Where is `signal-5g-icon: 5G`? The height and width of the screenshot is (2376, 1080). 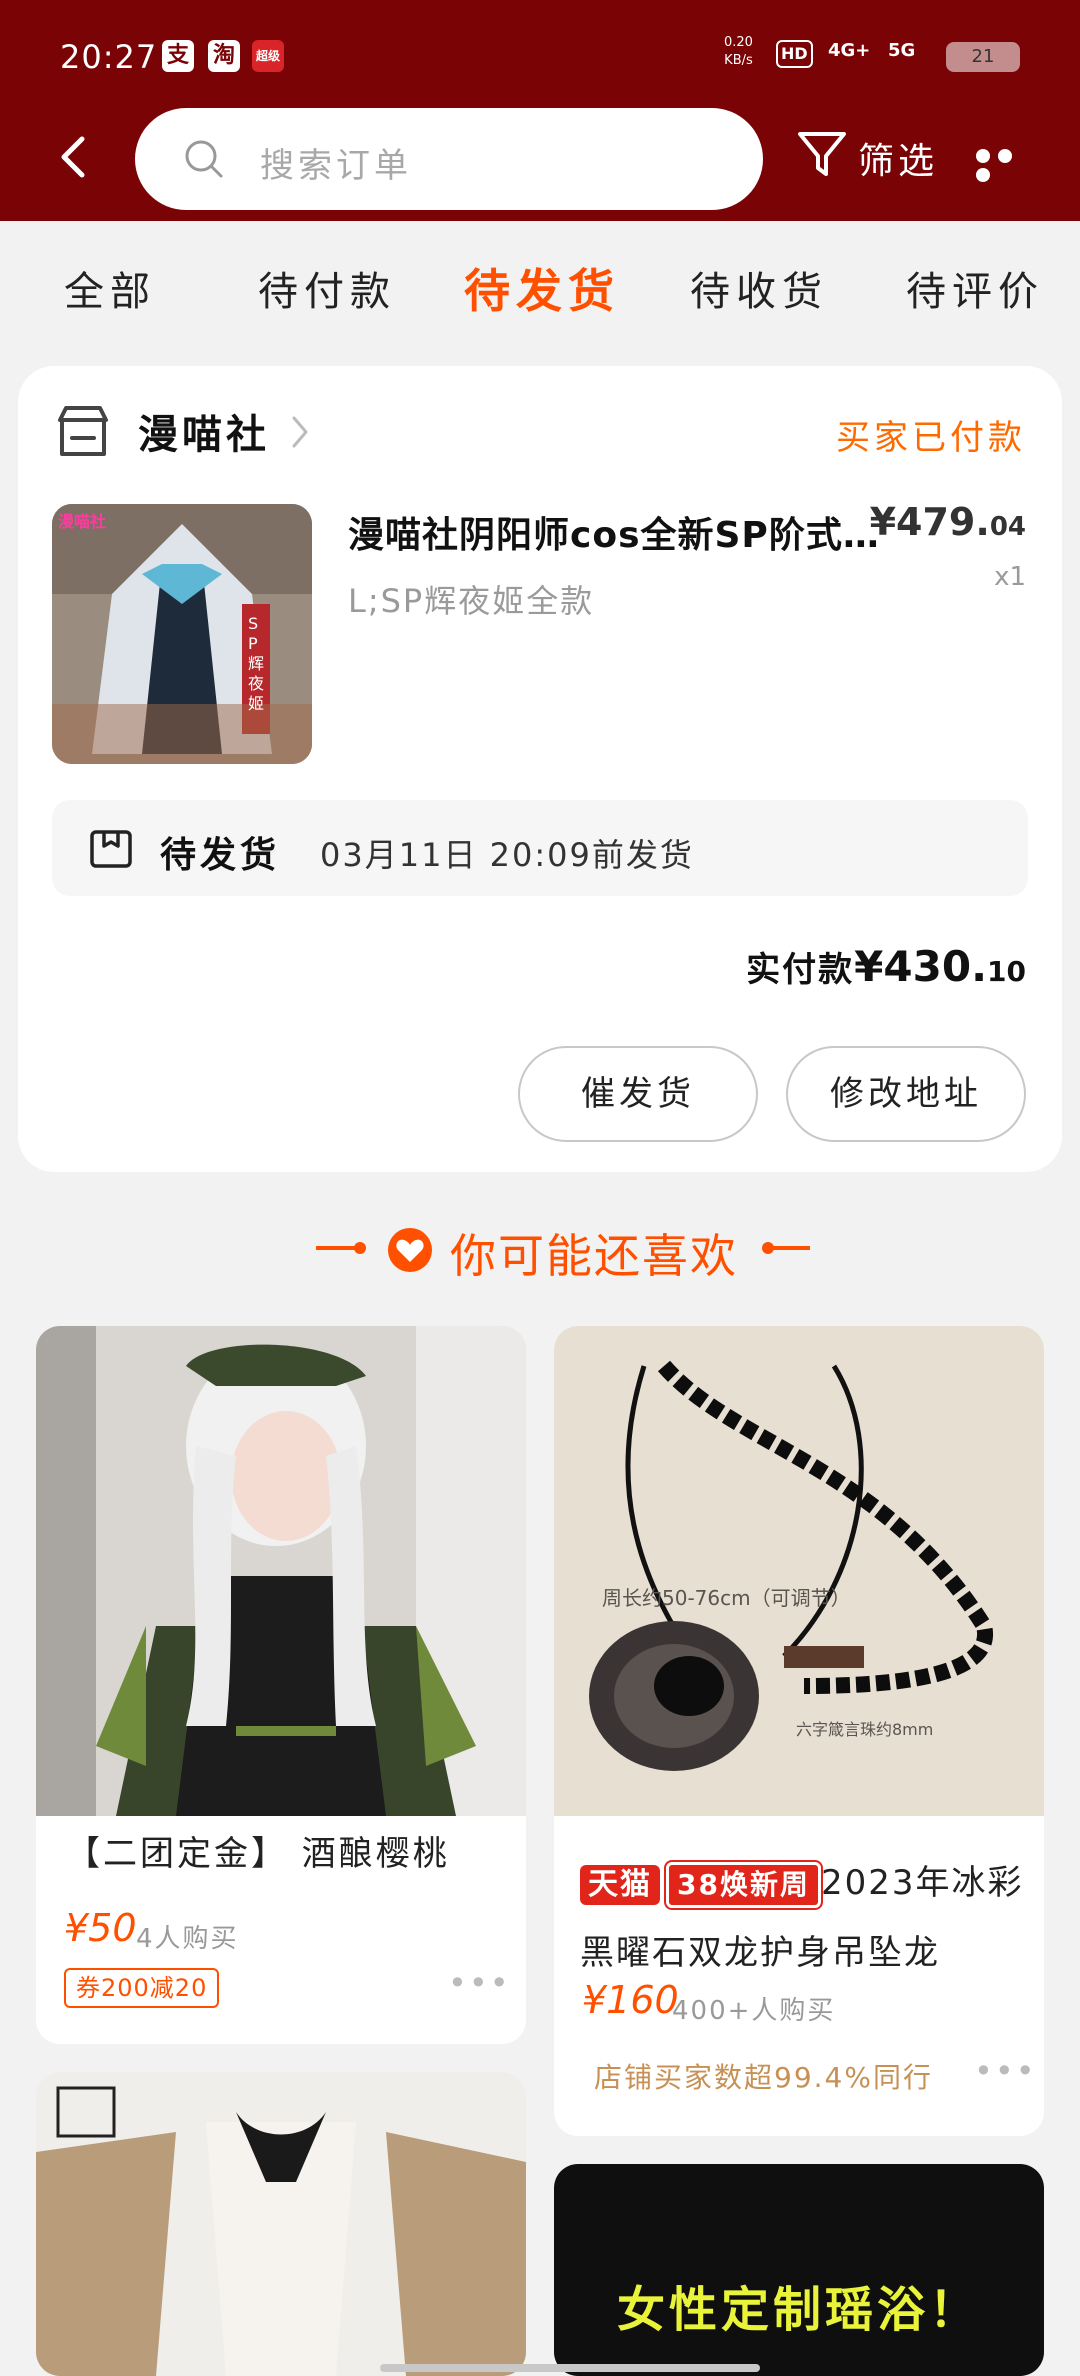
signal-5g-icon: 5G is located at coordinates (902, 50).